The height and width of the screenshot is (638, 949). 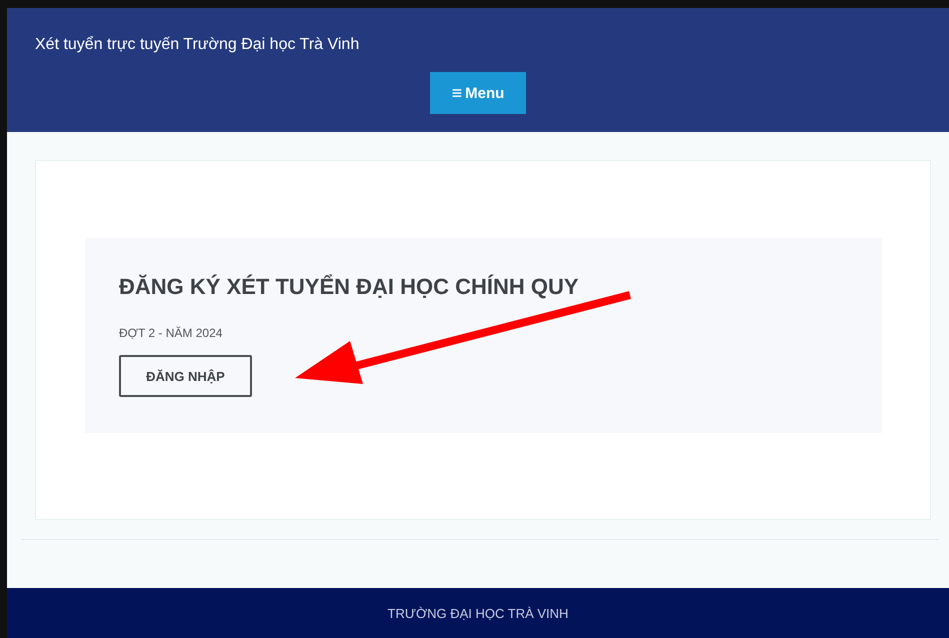 I want to click on site-title: Xét tuyển trực tuyến Trường Đại học Trà Vinh, so click(x=197, y=45).